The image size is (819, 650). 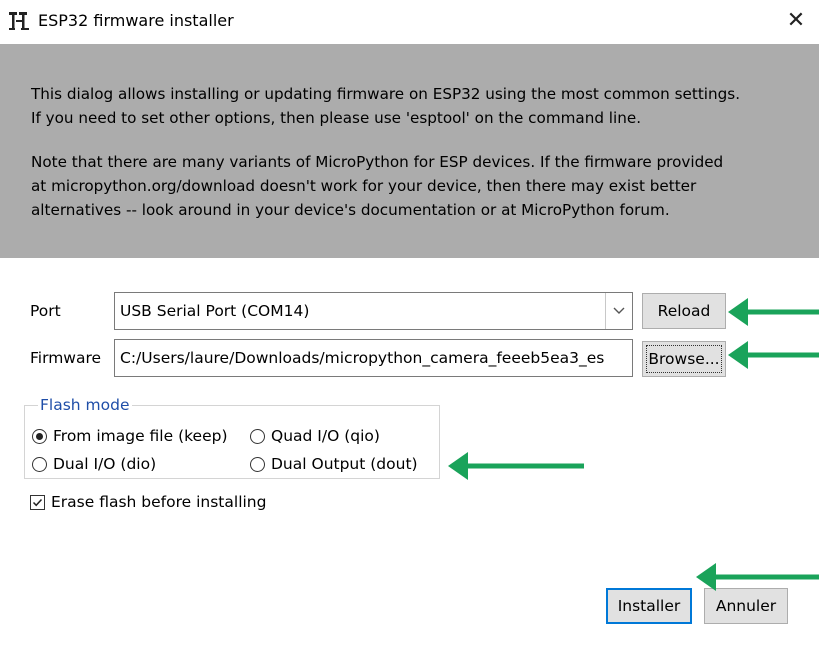 What do you see at coordinates (409, 22) in the screenshot?
I see `title-bar: ESP32 firmware installer ✕` at bounding box center [409, 22].